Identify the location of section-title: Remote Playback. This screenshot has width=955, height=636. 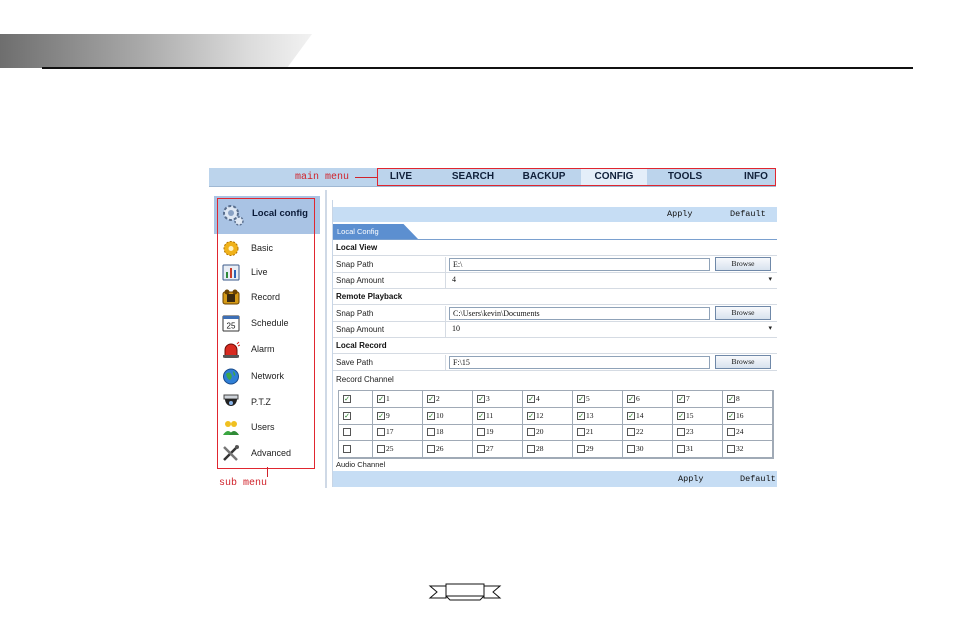
(369, 296).